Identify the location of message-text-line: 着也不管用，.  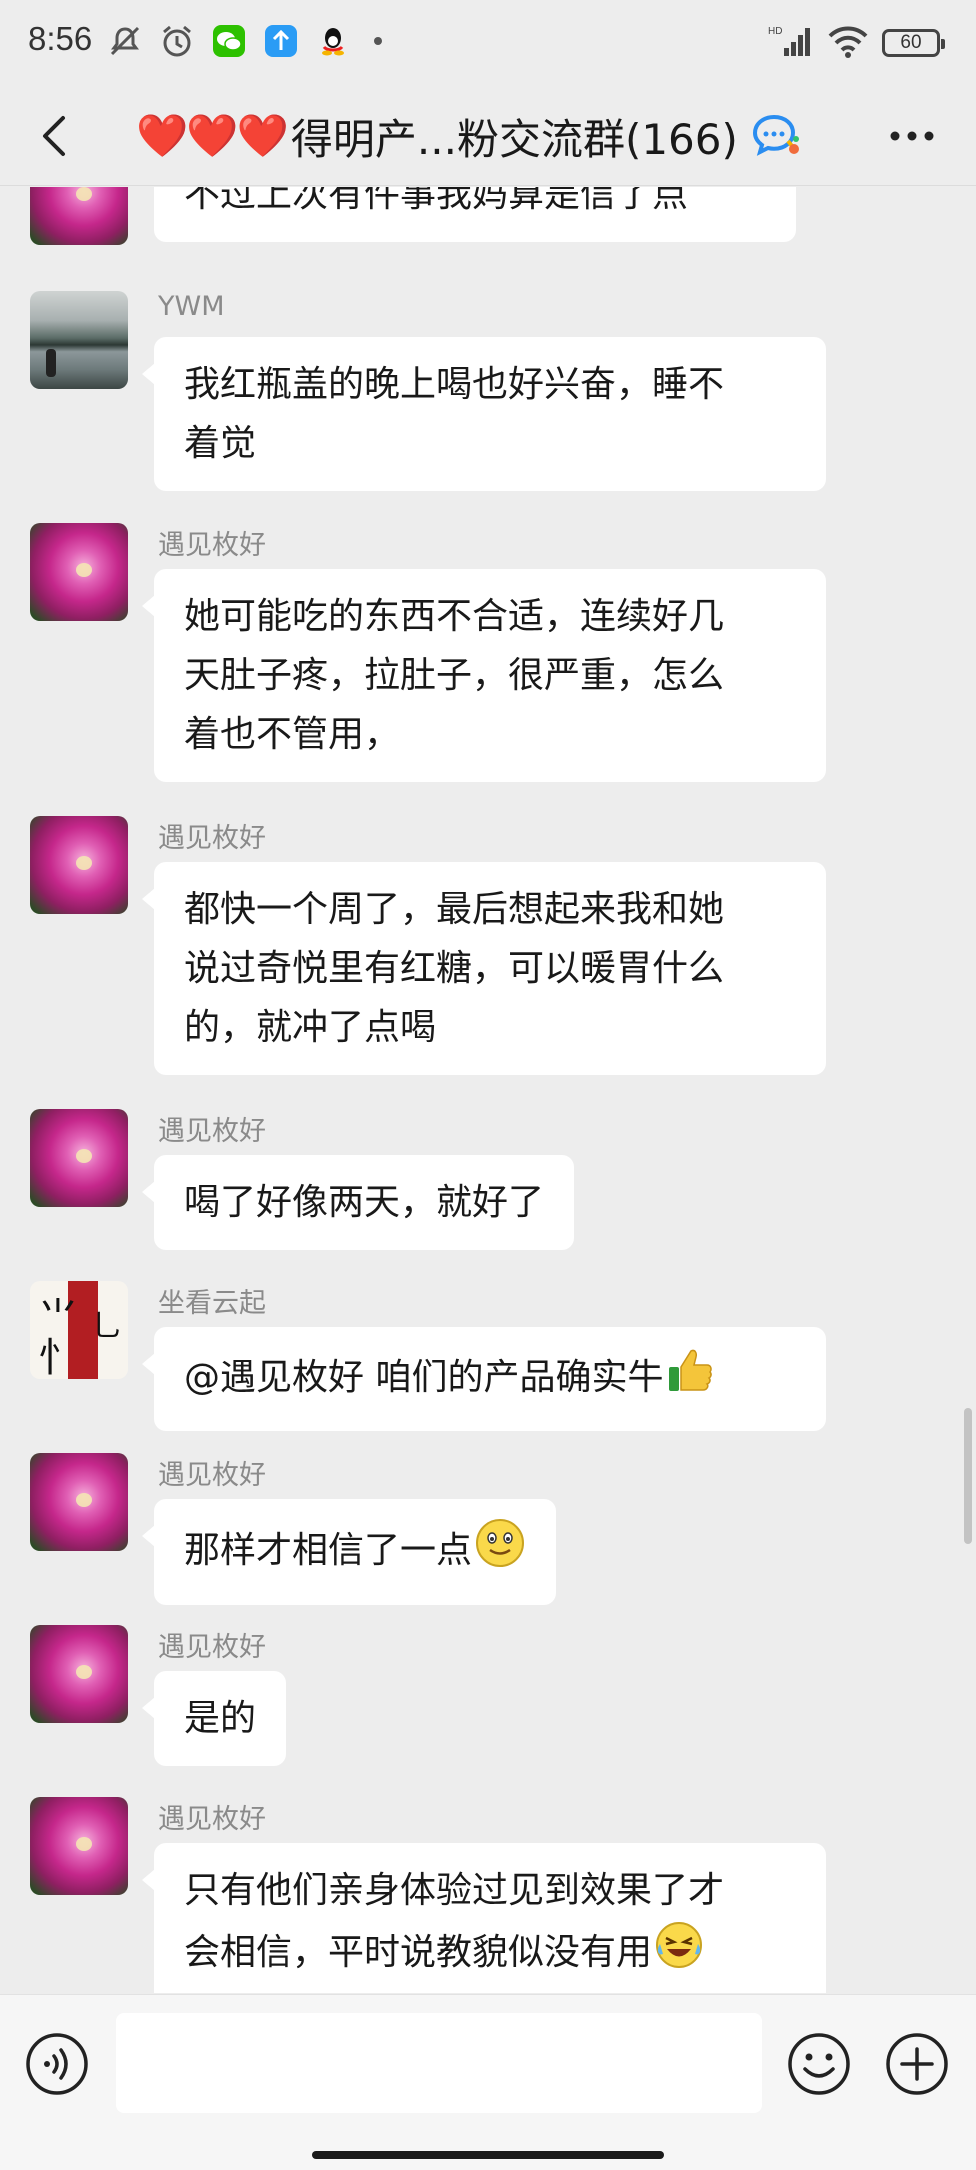
(292, 734).